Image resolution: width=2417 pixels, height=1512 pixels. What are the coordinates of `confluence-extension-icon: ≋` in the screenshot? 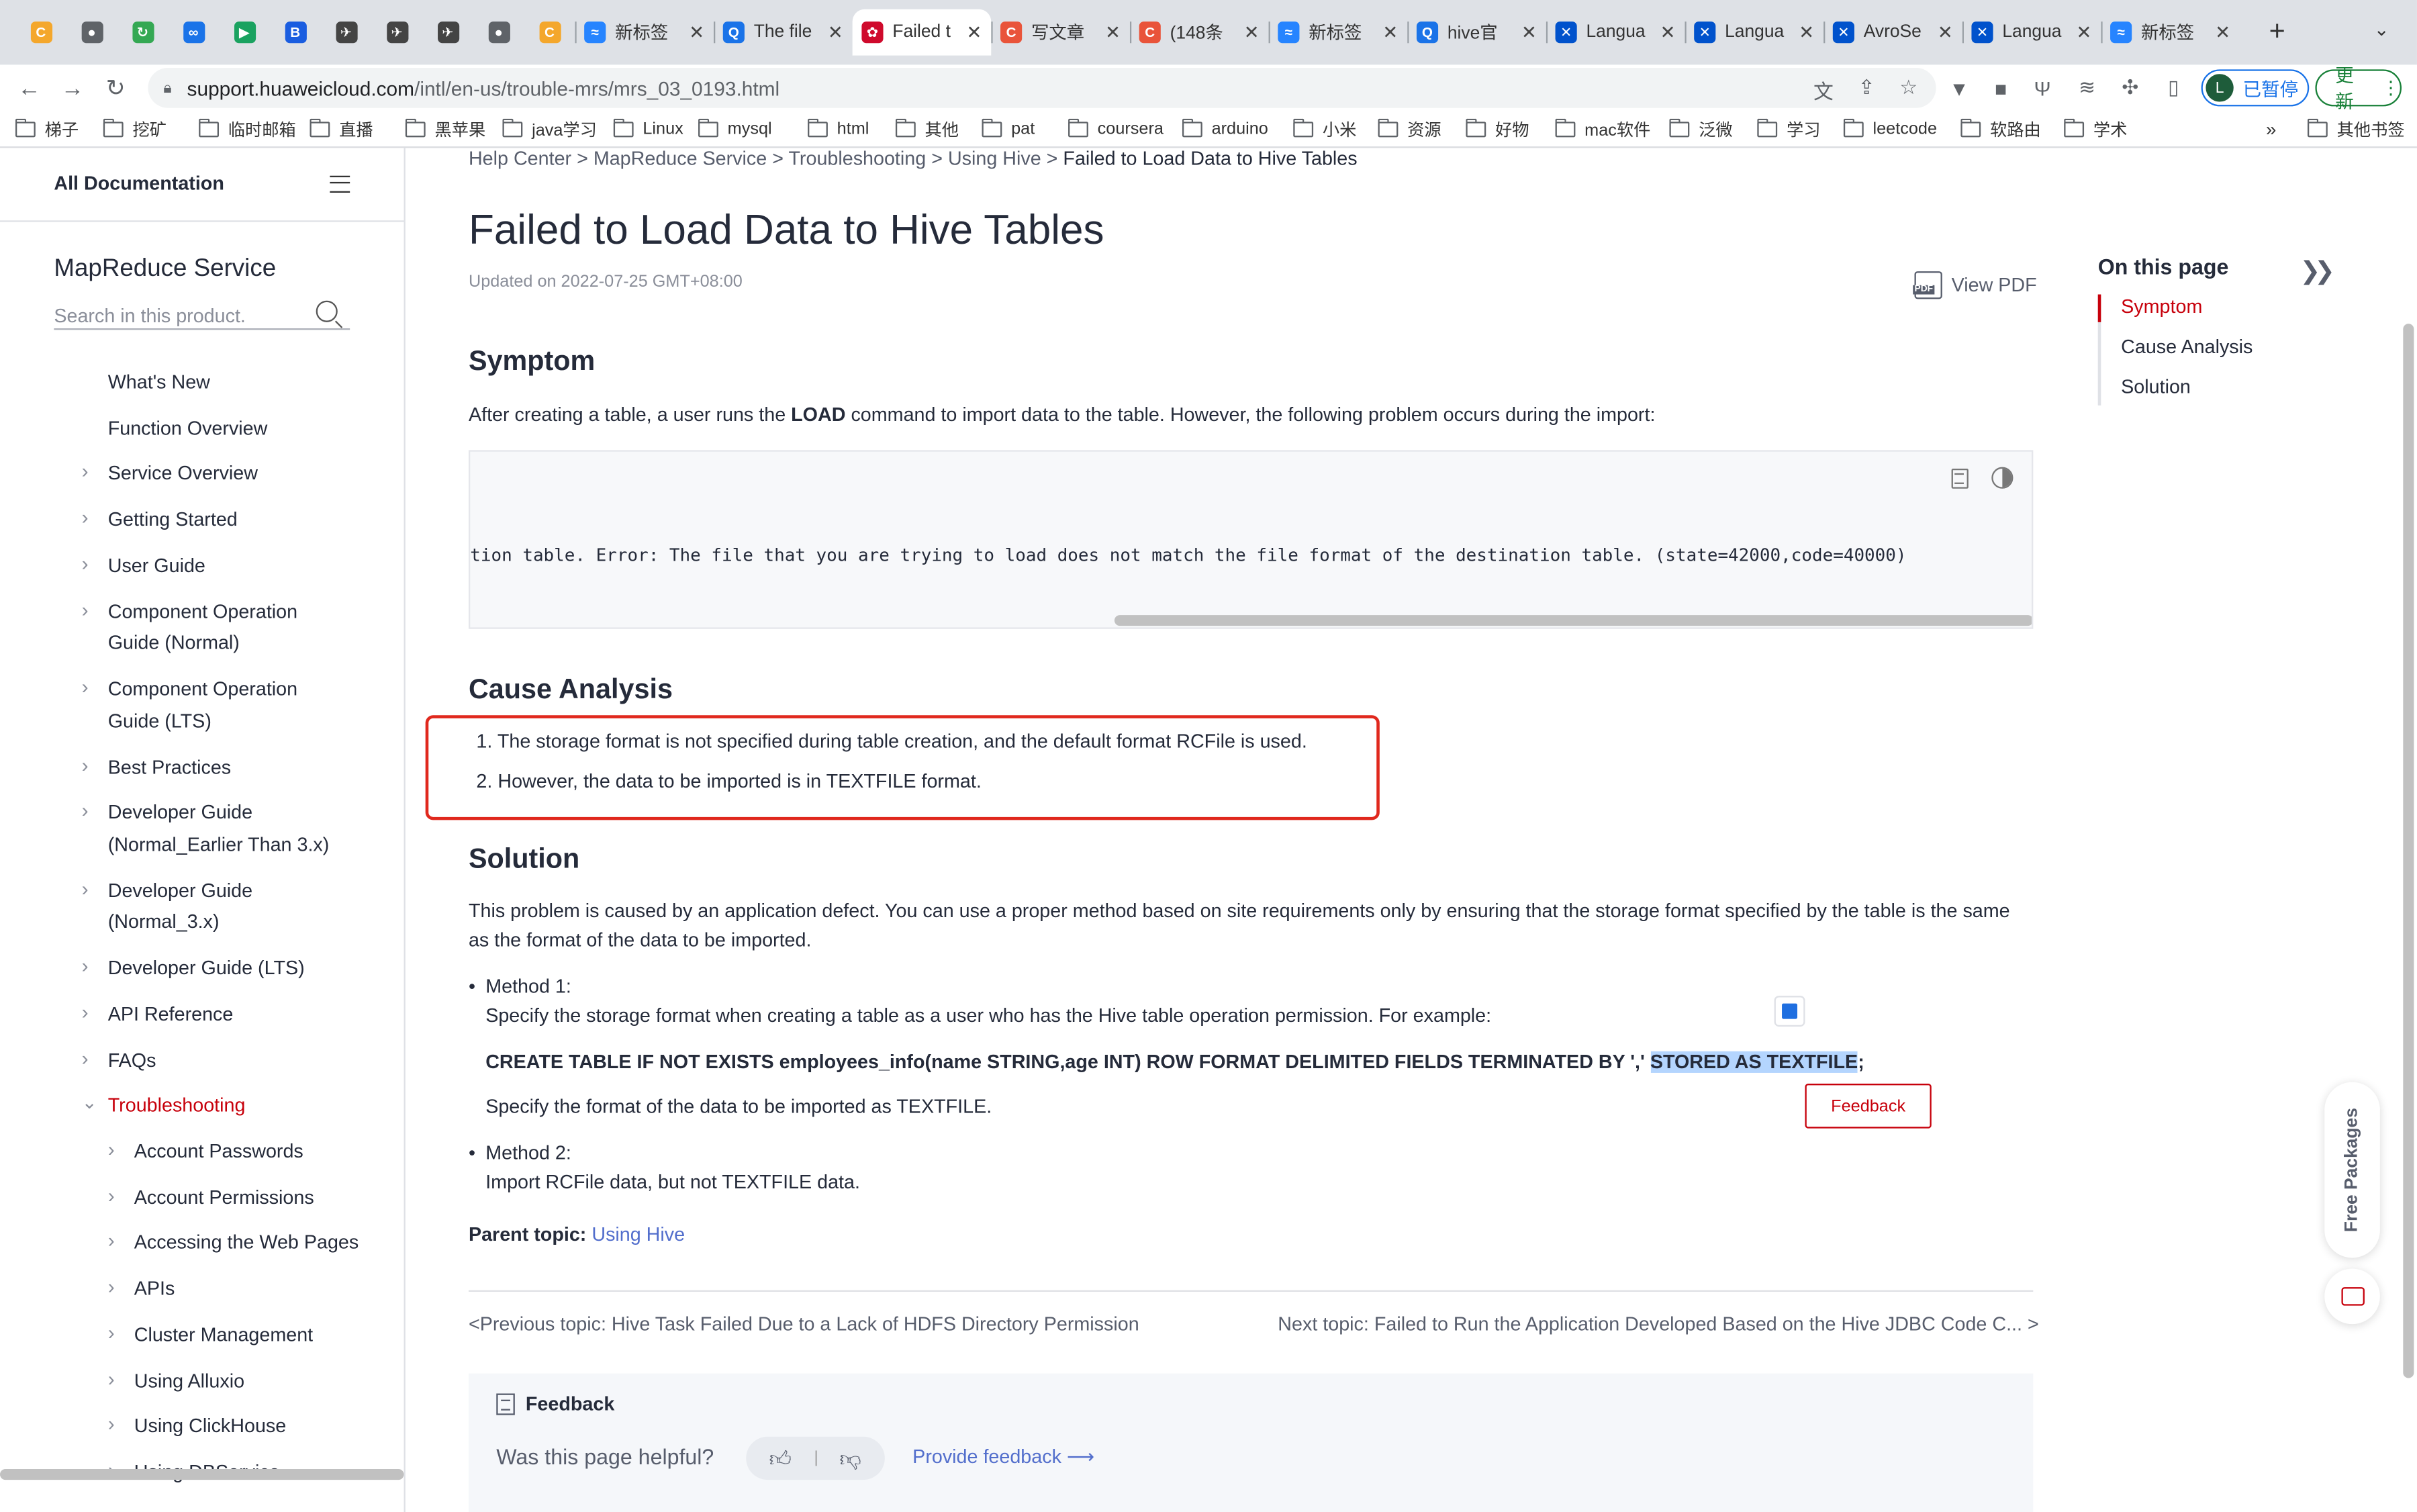 It's located at (2087, 87).